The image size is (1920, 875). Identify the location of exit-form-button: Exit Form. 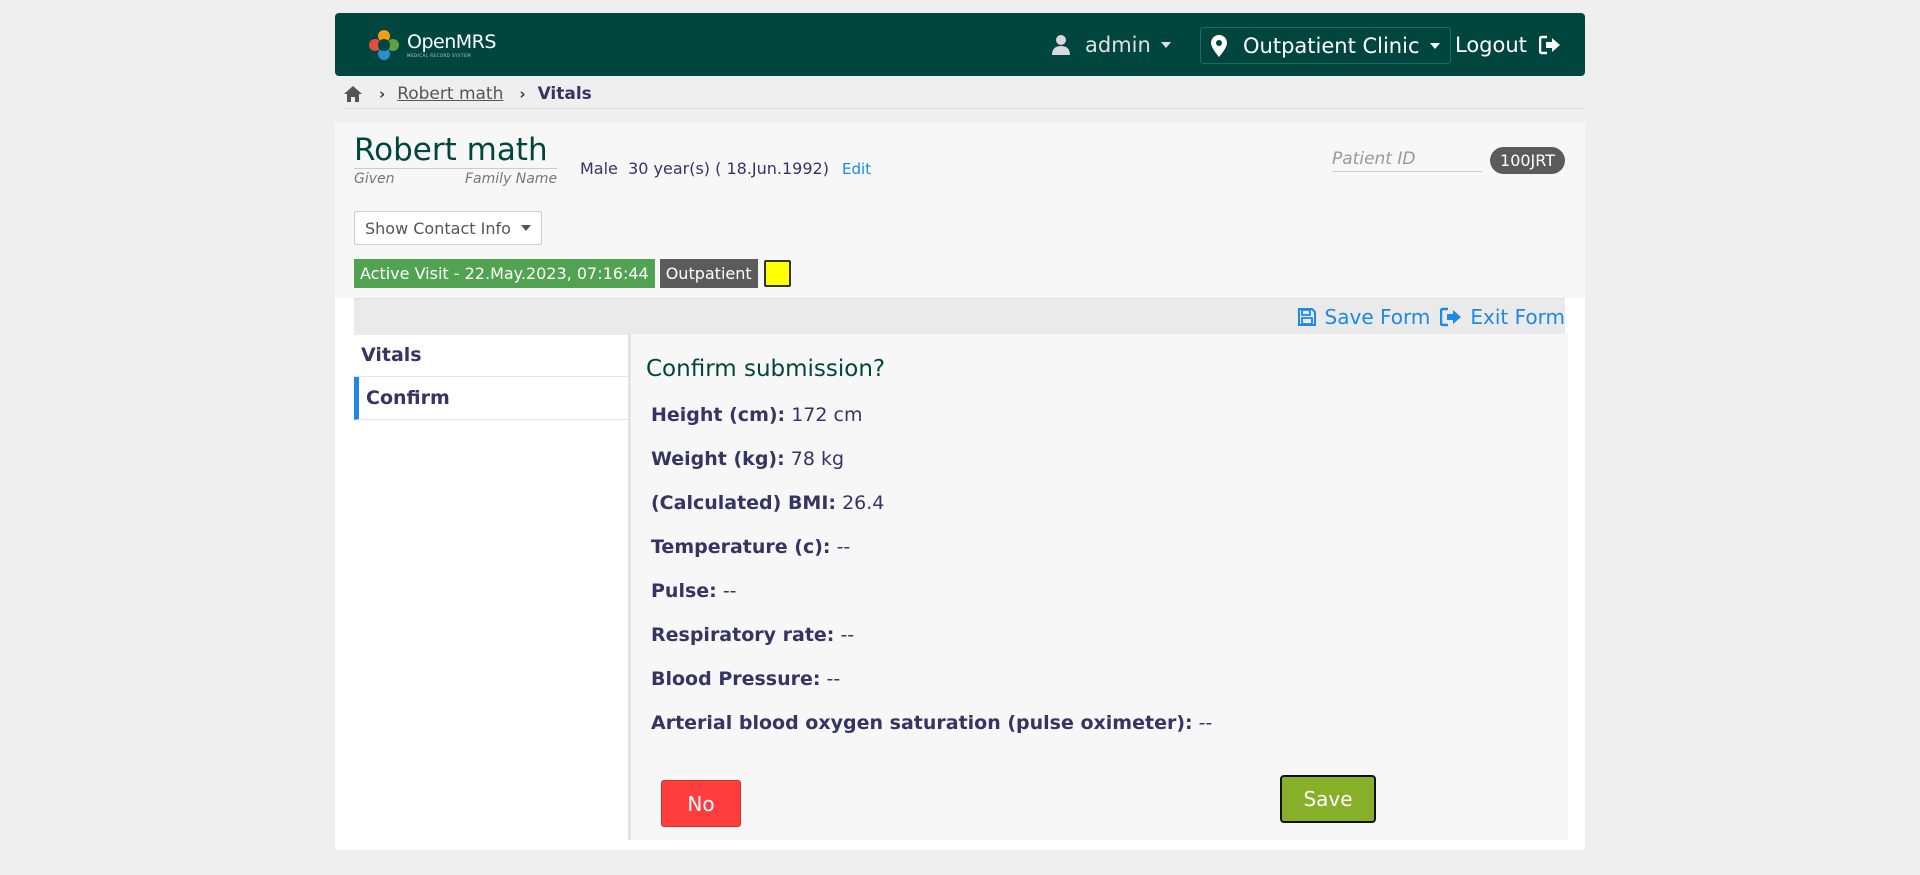
(1502, 317).